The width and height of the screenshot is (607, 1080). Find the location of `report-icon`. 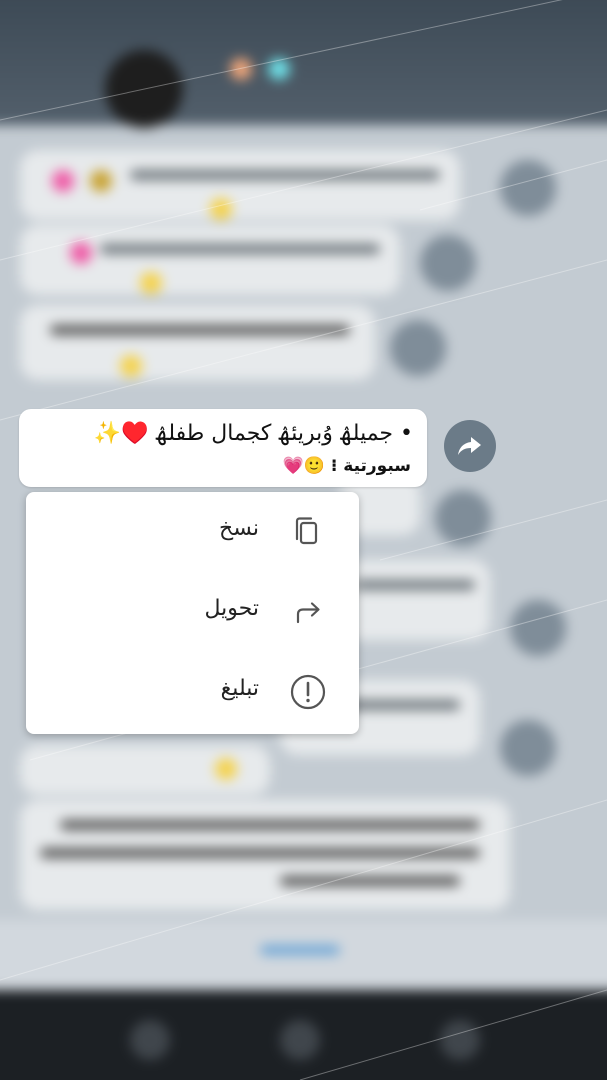

report-icon is located at coordinates (308, 692).